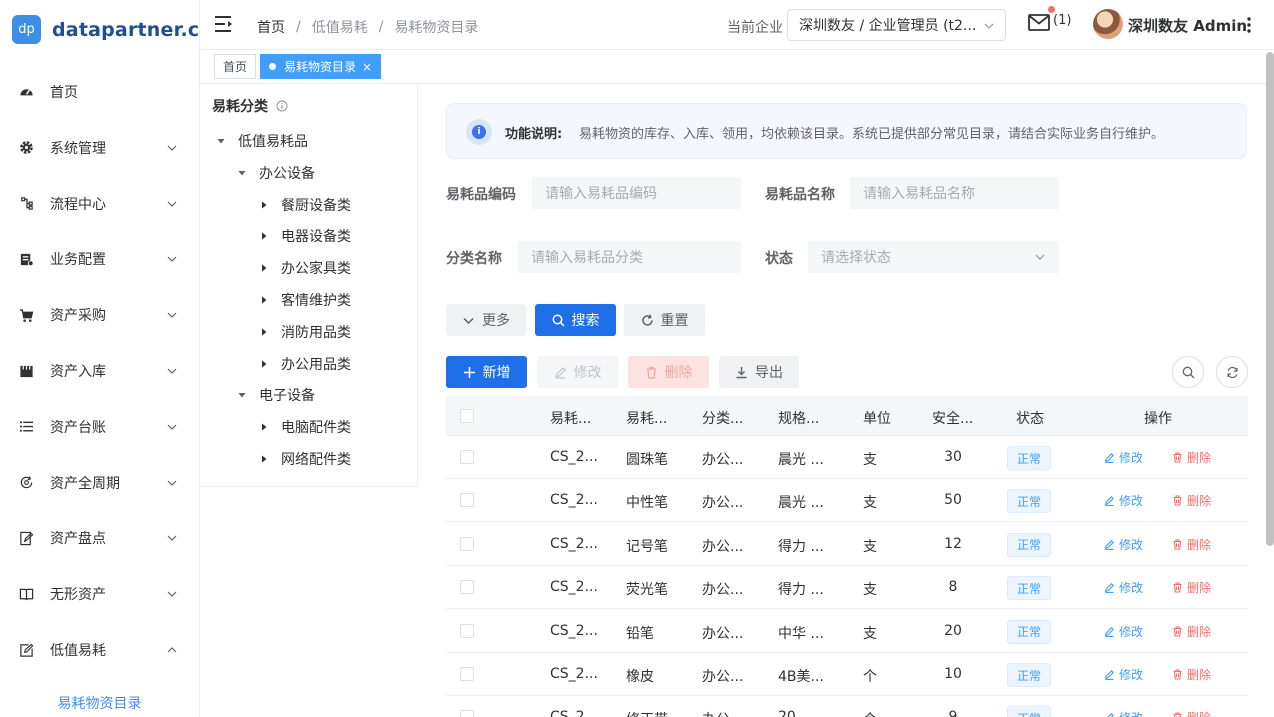 The height and width of the screenshot is (717, 1274). What do you see at coordinates (99, 483) in the screenshot?
I see `sidebar-item-7: 资产全周期` at bounding box center [99, 483].